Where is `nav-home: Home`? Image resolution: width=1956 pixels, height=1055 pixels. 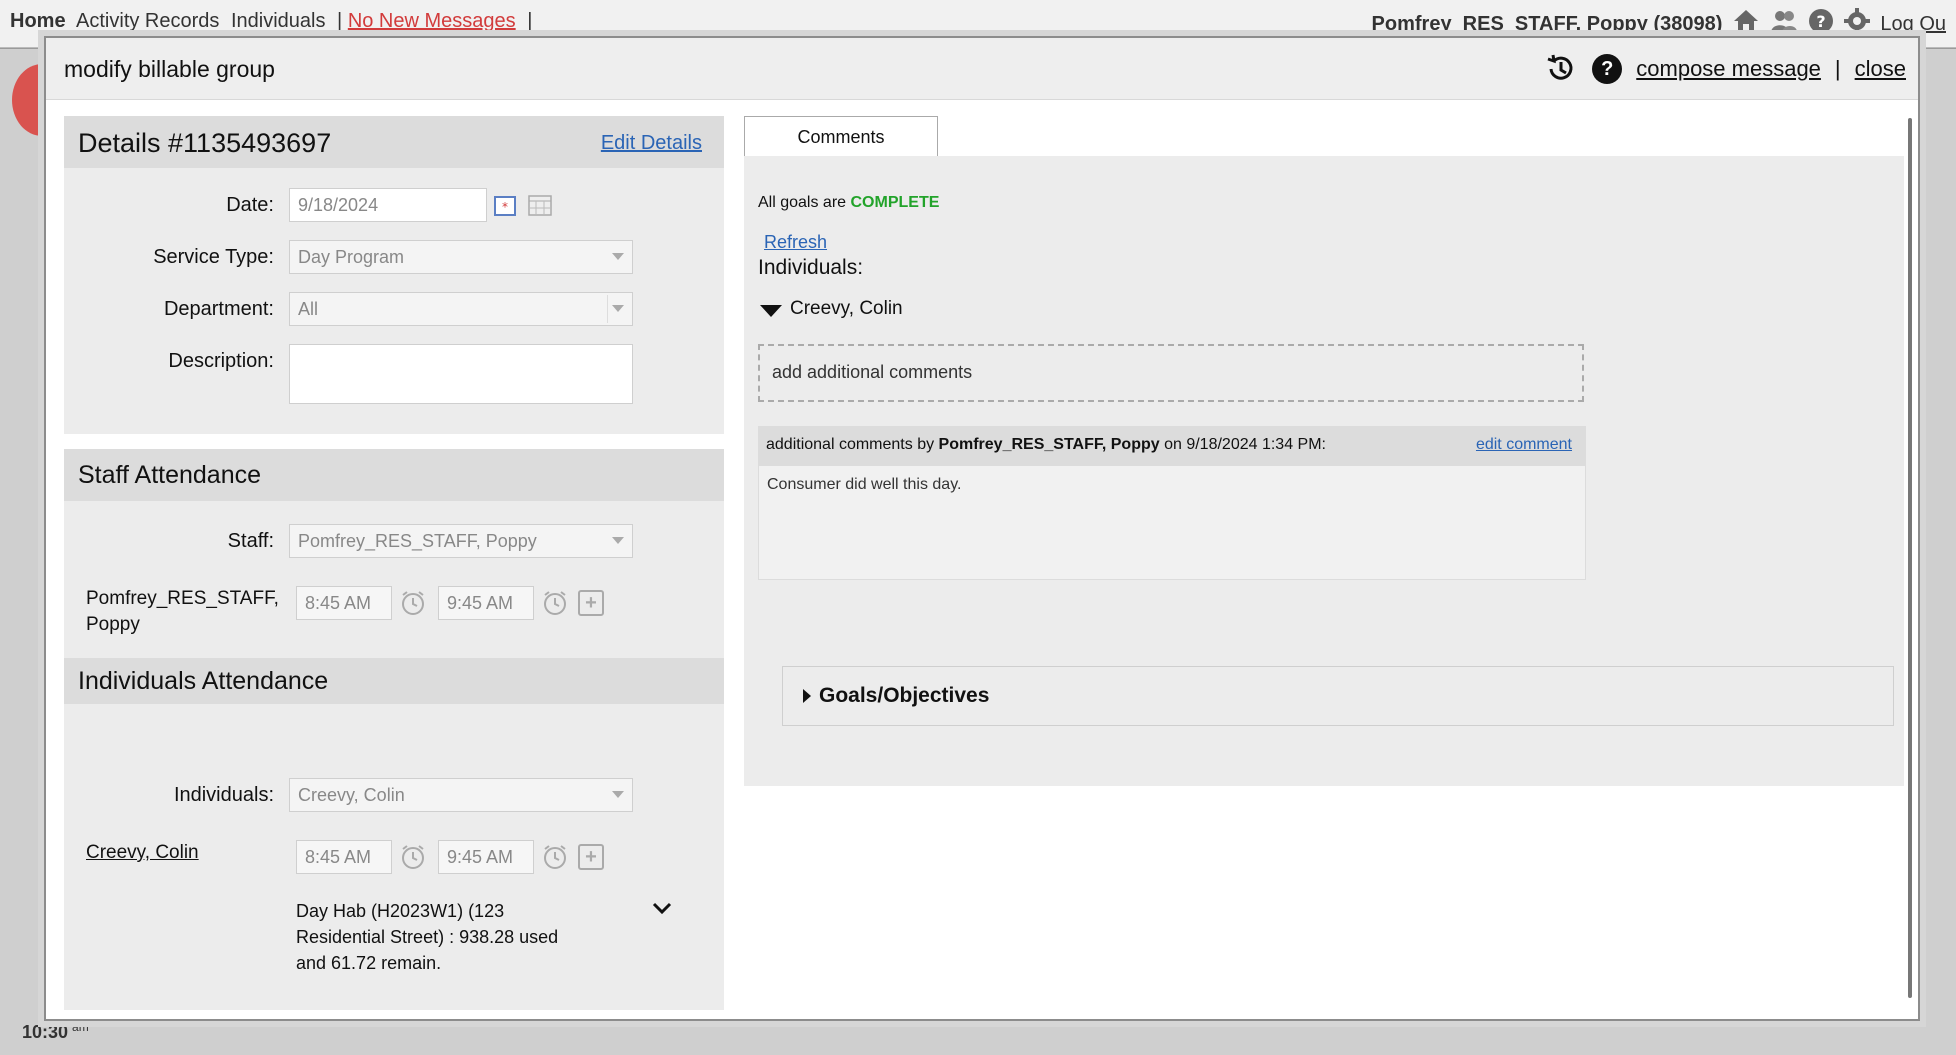 nav-home: Home is located at coordinates (38, 21).